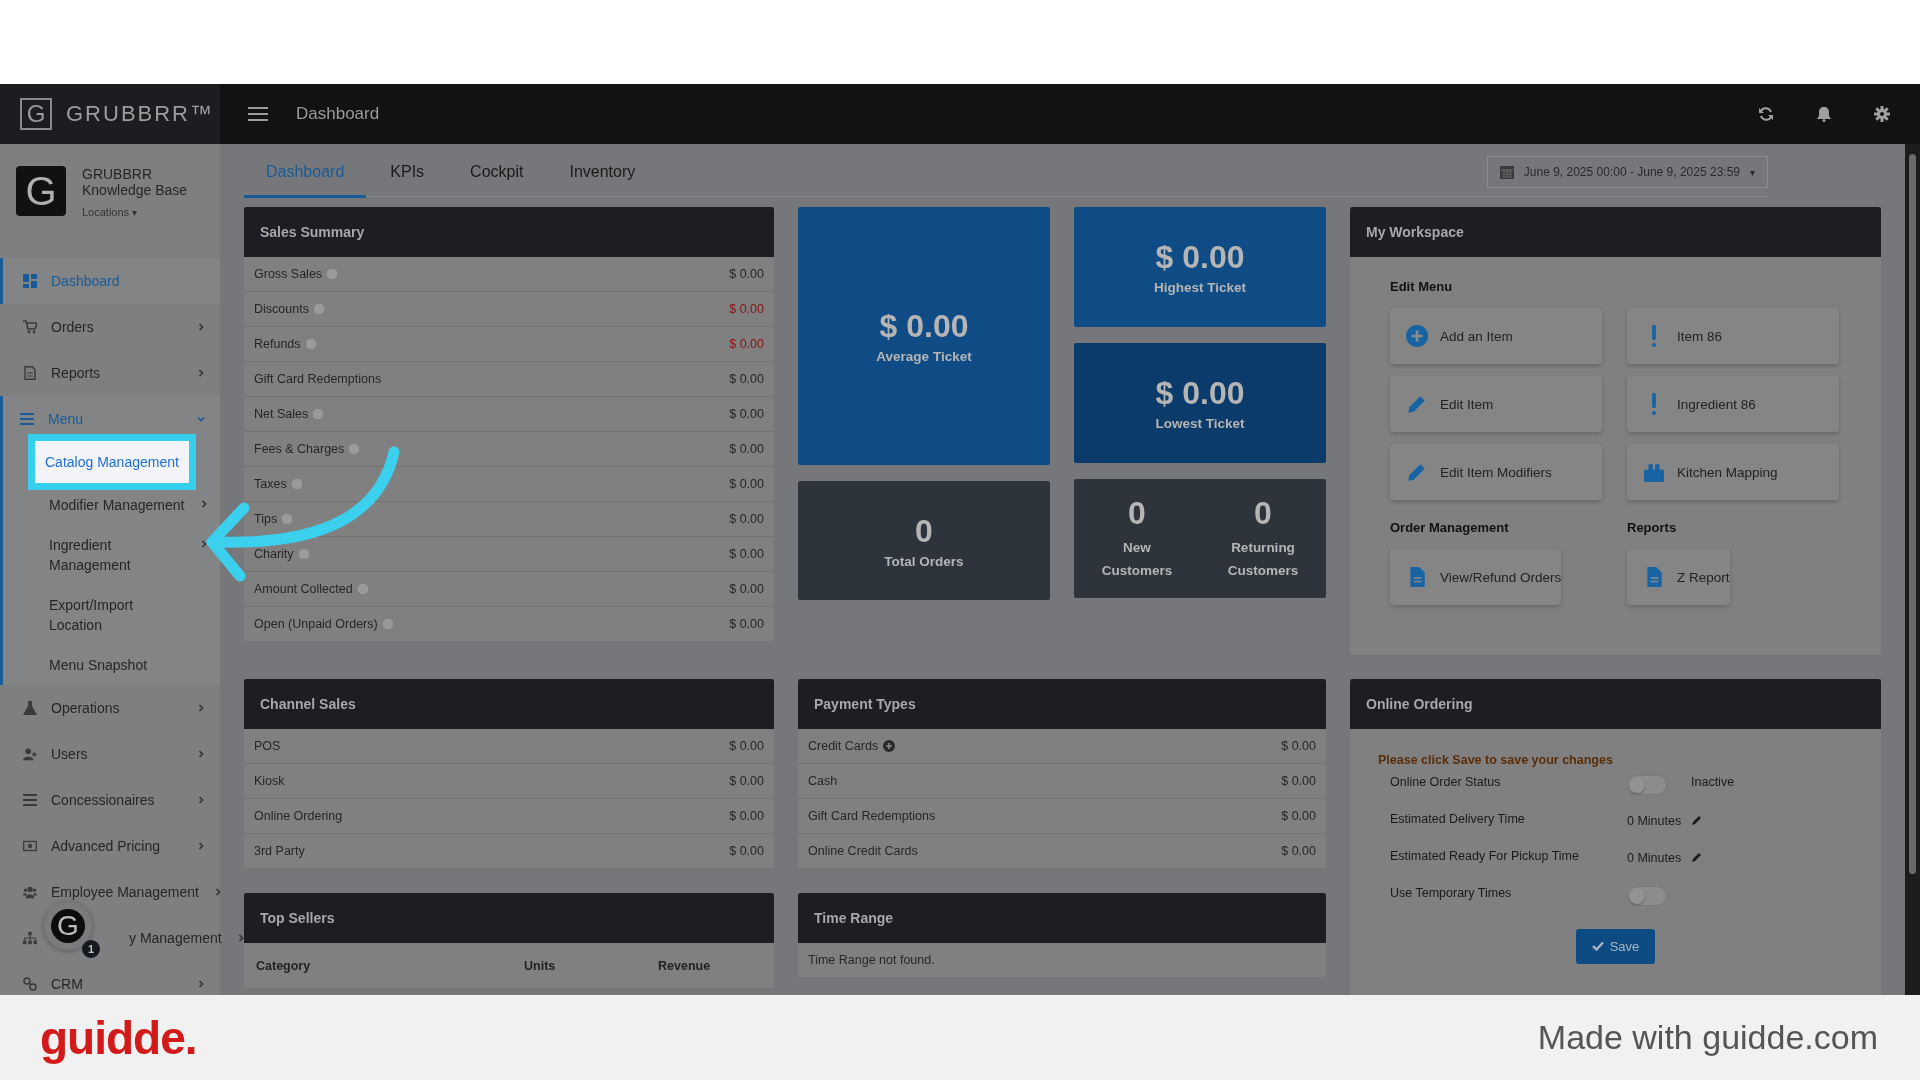 This screenshot has width=1920, height=1080. What do you see at coordinates (1824, 114) in the screenshot?
I see `bell-icon` at bounding box center [1824, 114].